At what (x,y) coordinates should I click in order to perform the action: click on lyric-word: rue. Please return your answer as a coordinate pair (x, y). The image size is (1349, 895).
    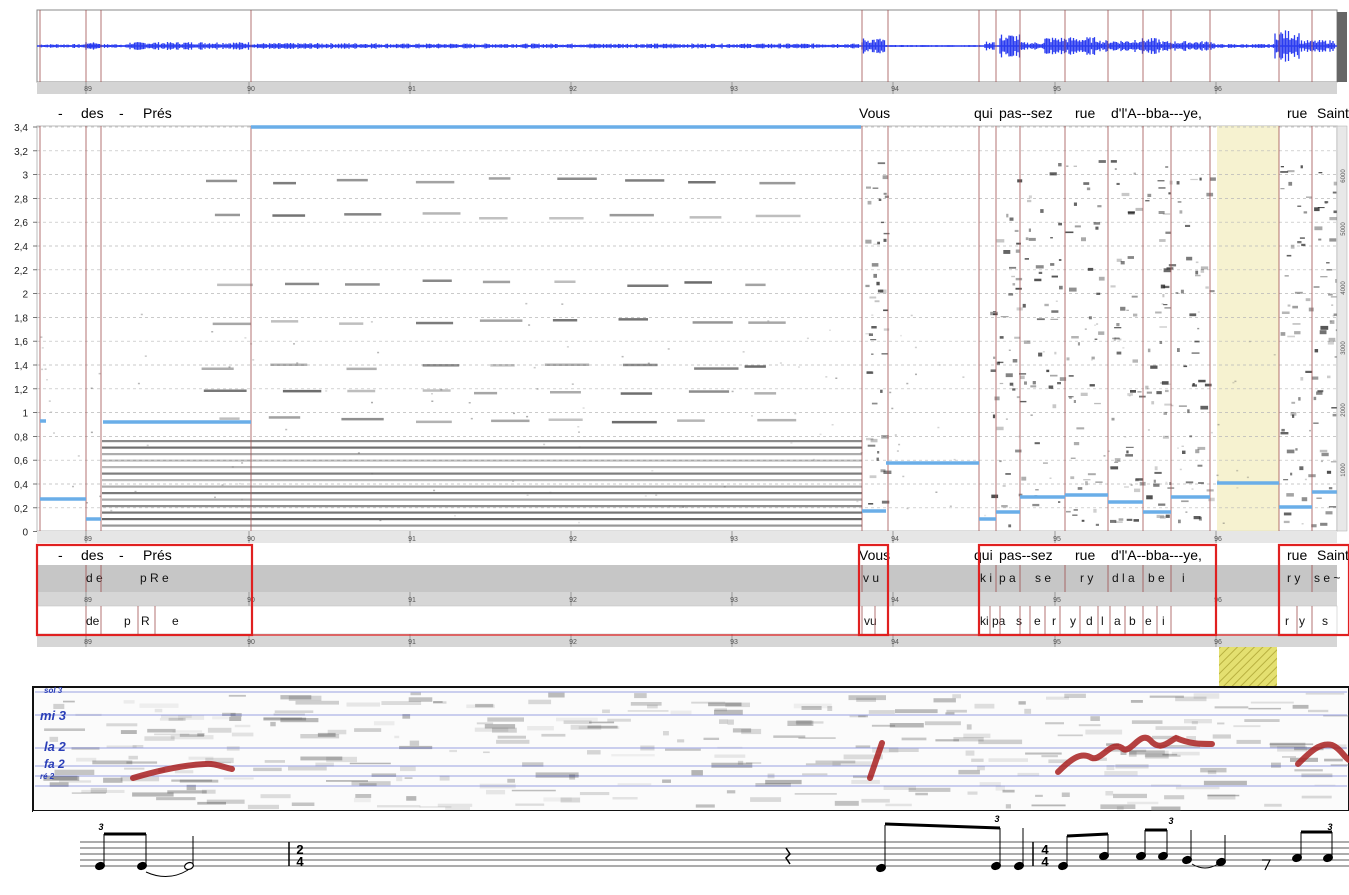
    Looking at the image, I should click on (1085, 555).